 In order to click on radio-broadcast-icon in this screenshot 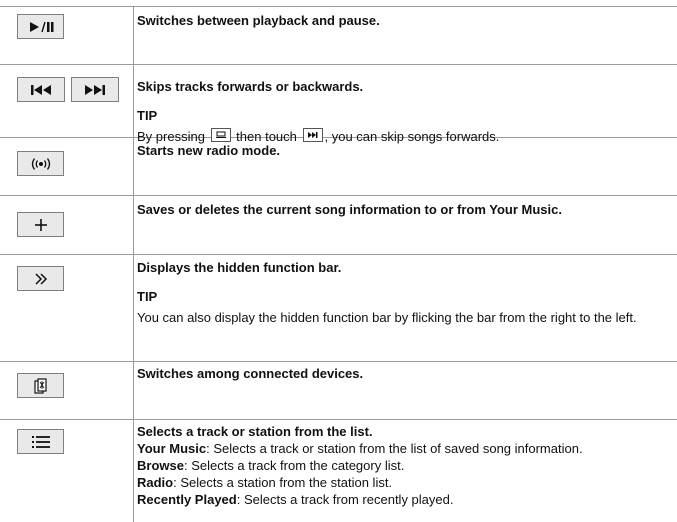, I will do `click(41, 164)`.